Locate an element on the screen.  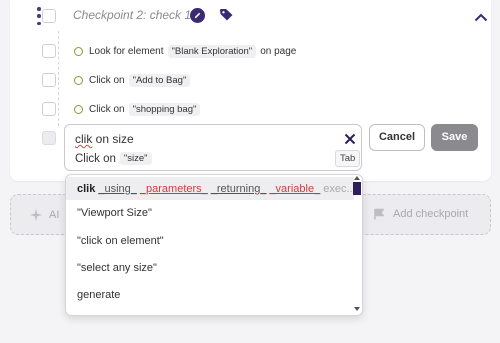
template-placeholder: _parameters_ is located at coordinates (173, 188).